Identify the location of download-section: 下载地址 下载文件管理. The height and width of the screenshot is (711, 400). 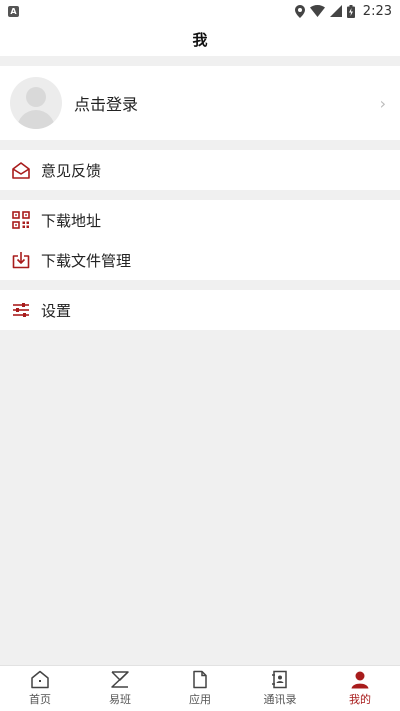
(200, 240).